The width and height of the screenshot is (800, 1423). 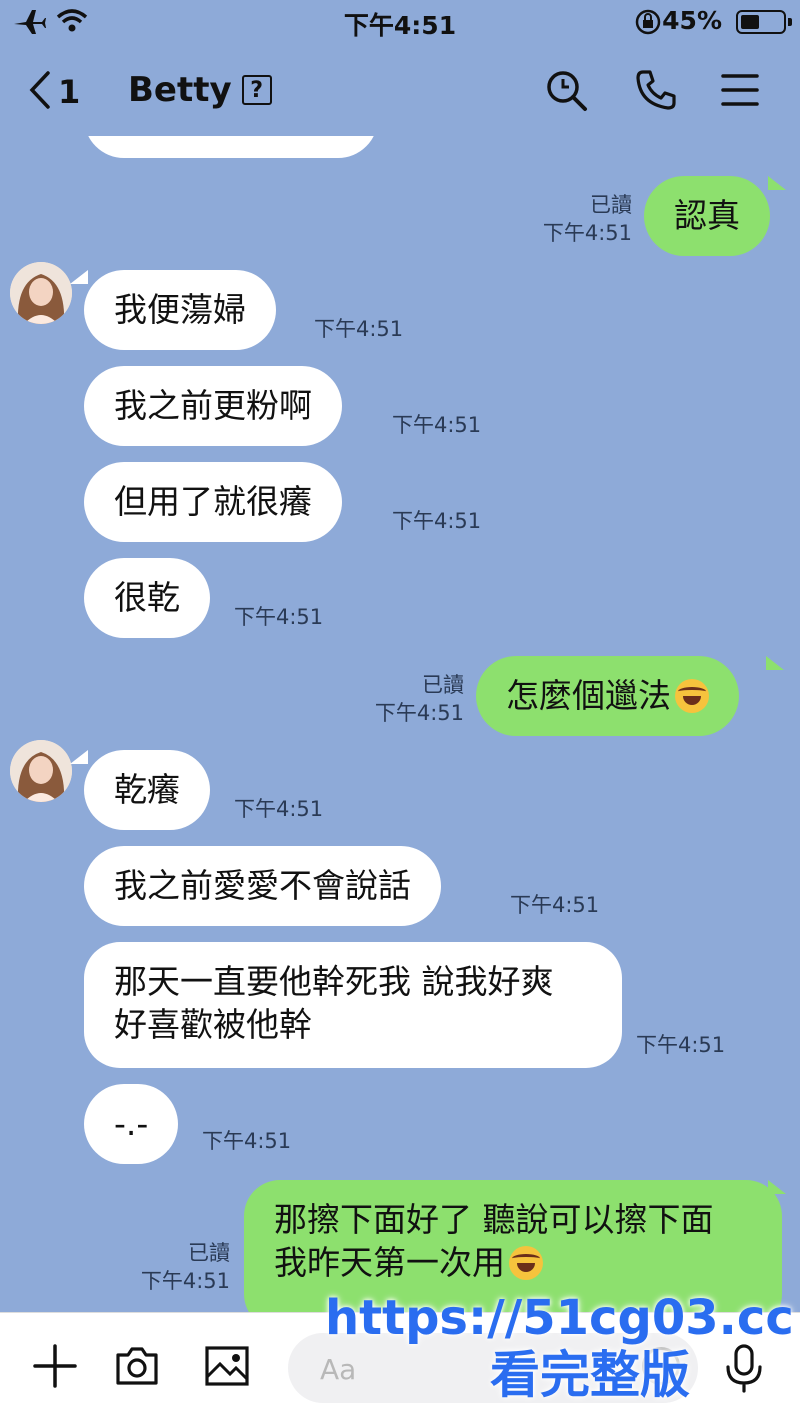 What do you see at coordinates (656, 92) in the screenshot?
I see `phone-icon` at bounding box center [656, 92].